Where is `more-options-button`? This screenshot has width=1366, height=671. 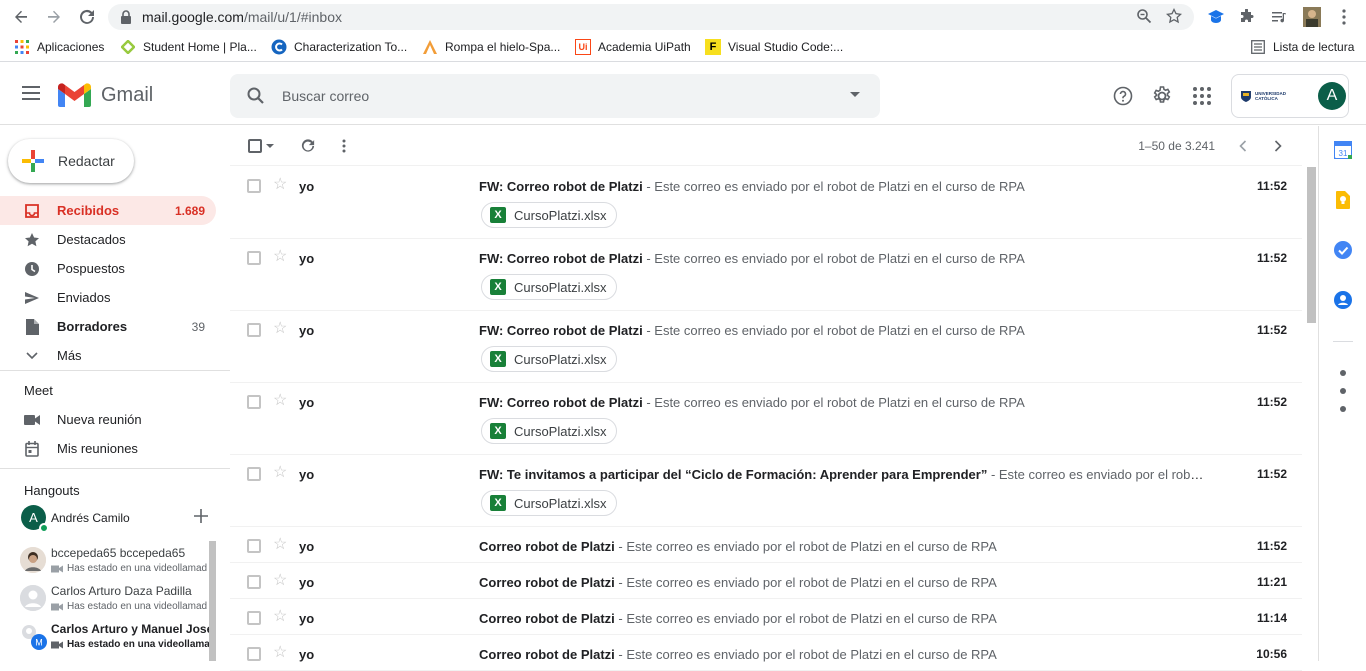
more-options-button is located at coordinates (344, 146).